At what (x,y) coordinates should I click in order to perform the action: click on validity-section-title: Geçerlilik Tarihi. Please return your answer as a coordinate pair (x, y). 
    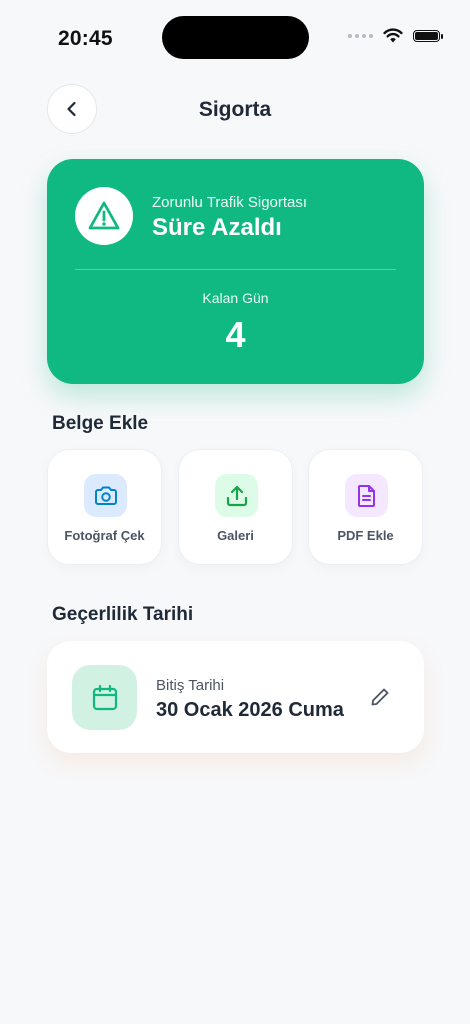
    Looking at the image, I should click on (123, 614).